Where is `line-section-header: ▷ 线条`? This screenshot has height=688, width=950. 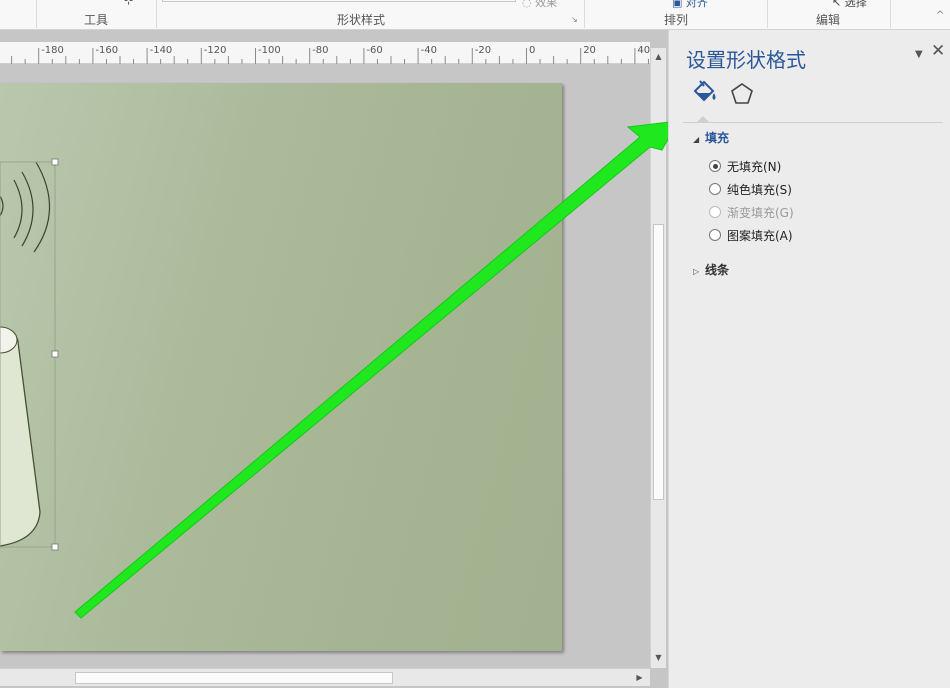 line-section-header: ▷ 线条 is located at coordinates (711, 269).